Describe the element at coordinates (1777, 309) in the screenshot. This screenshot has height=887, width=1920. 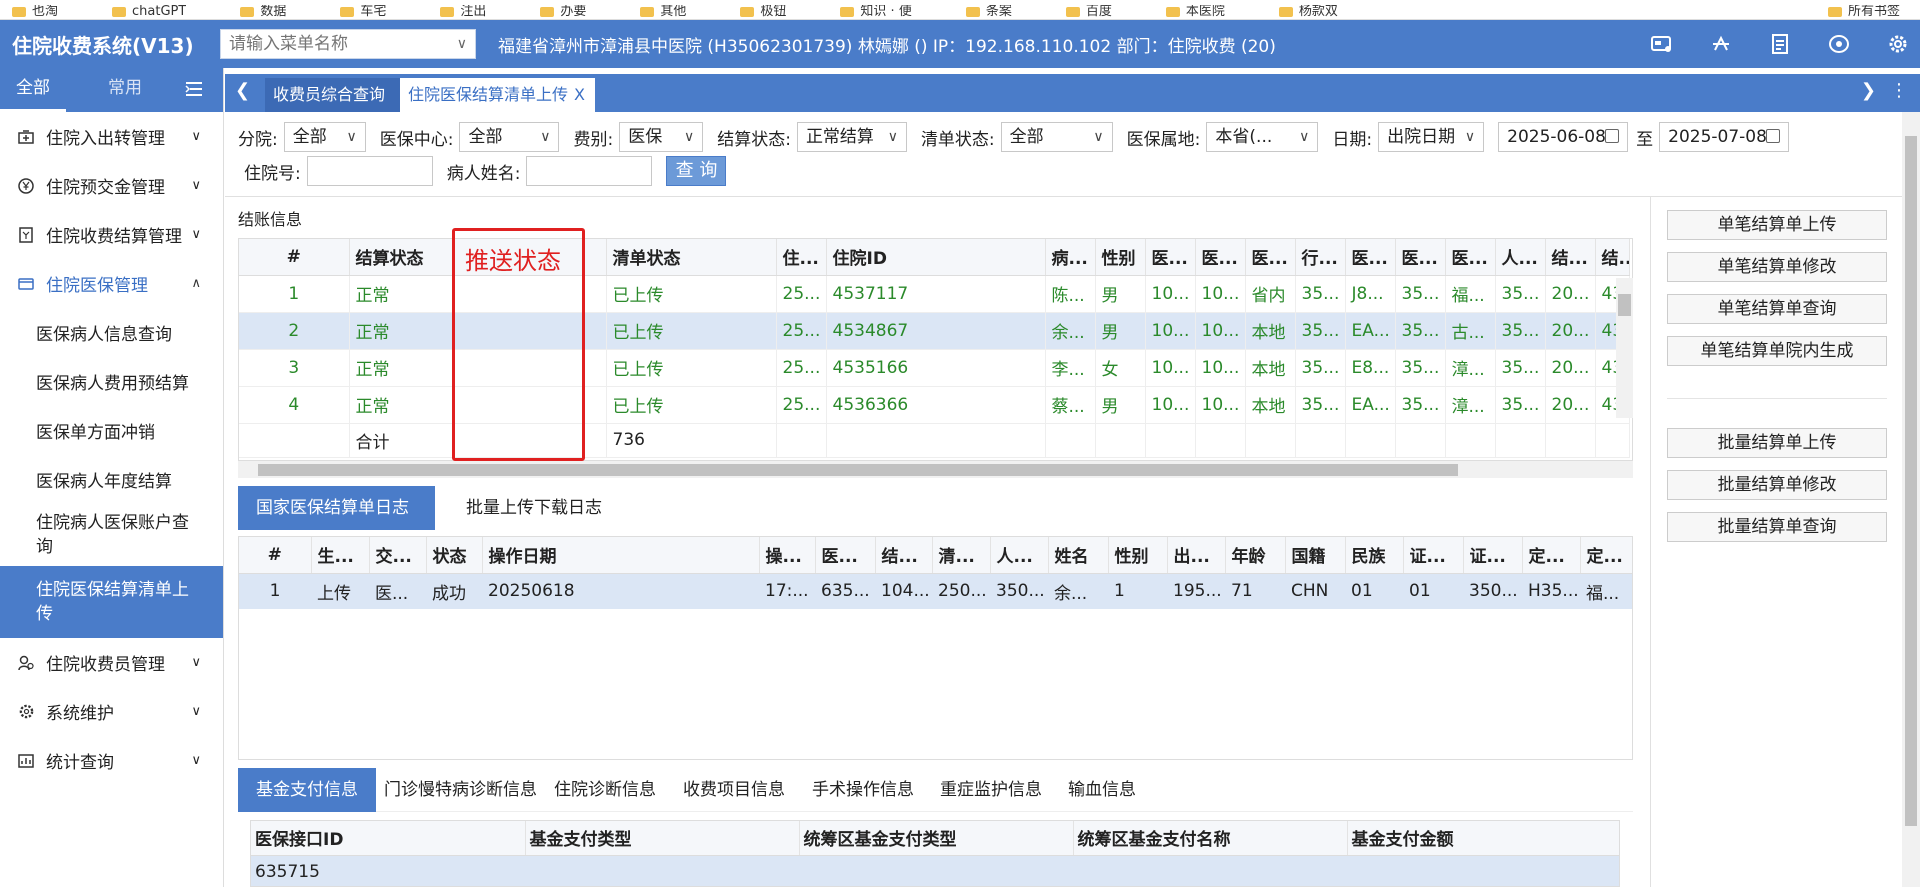
I see `single-query-button: 单笔结算单查询` at that location.